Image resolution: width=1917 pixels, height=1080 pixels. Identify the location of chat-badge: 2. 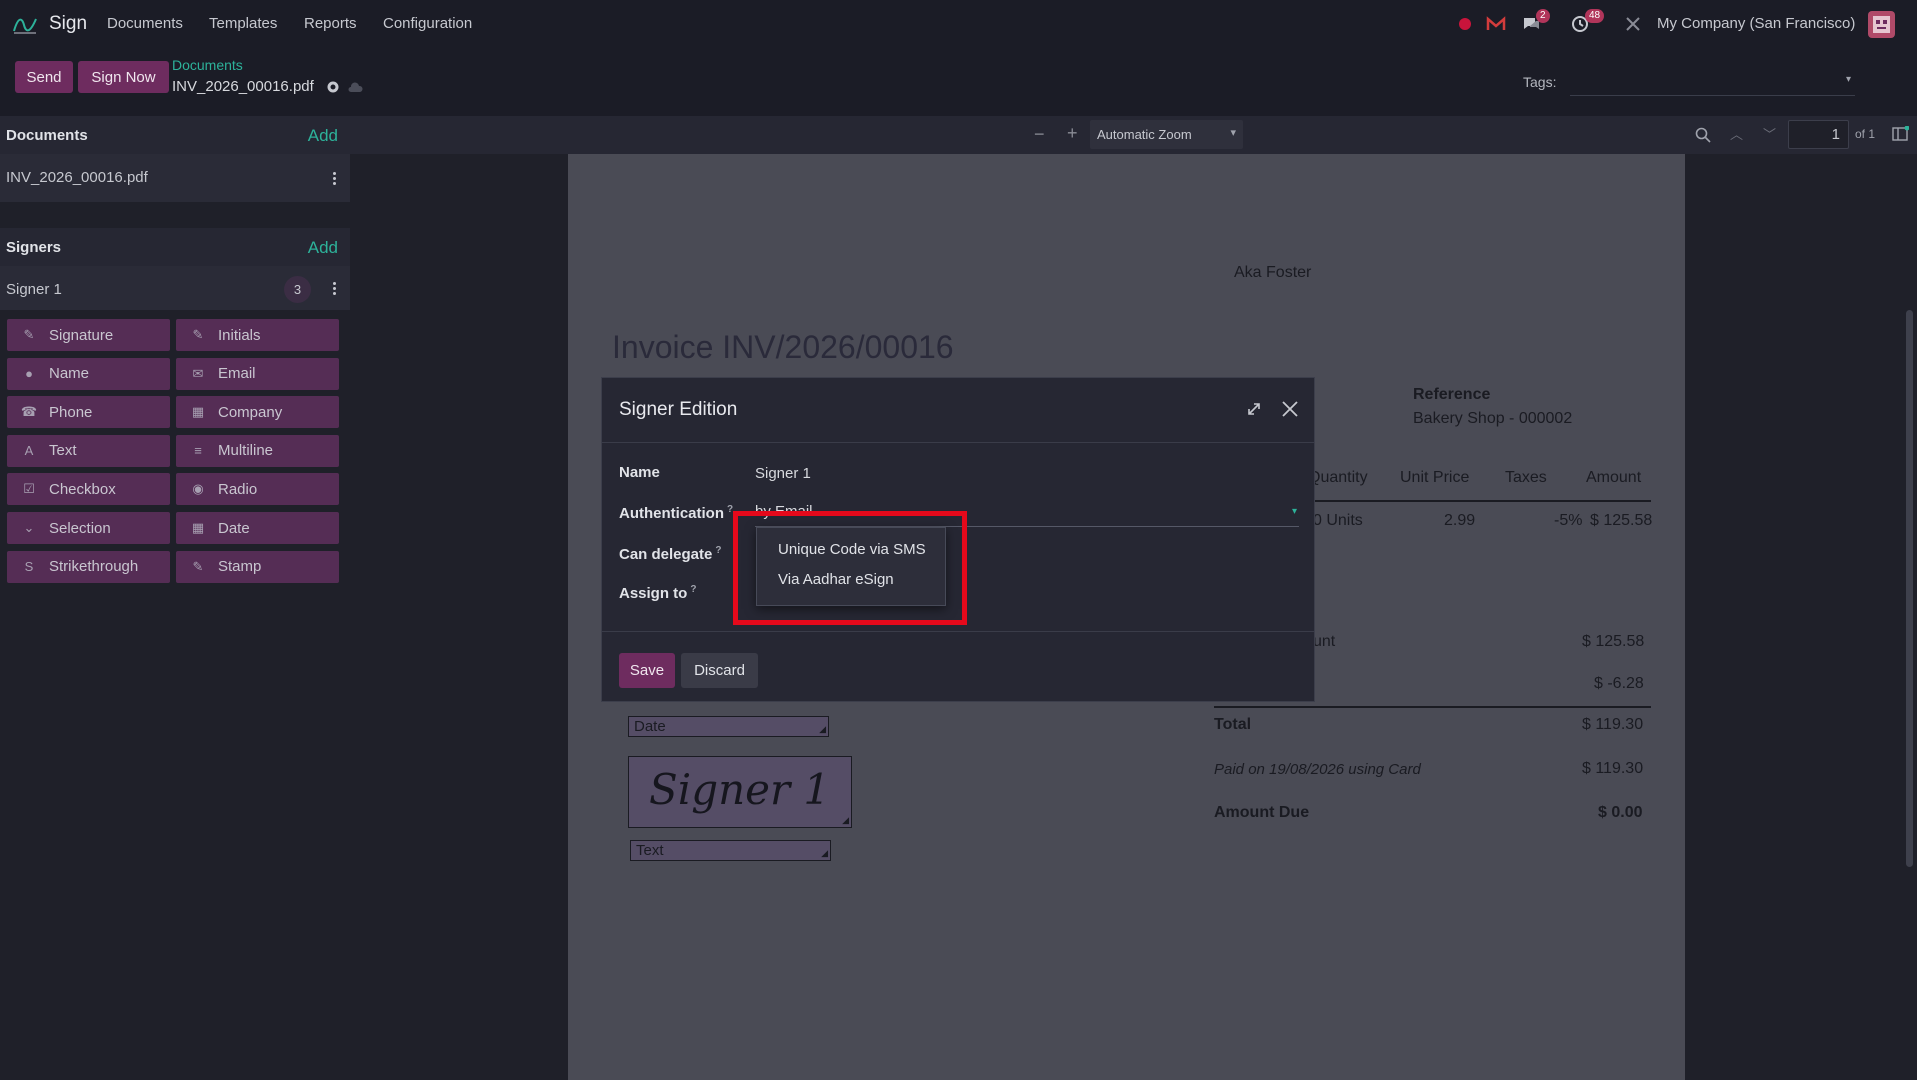
(1543, 16).